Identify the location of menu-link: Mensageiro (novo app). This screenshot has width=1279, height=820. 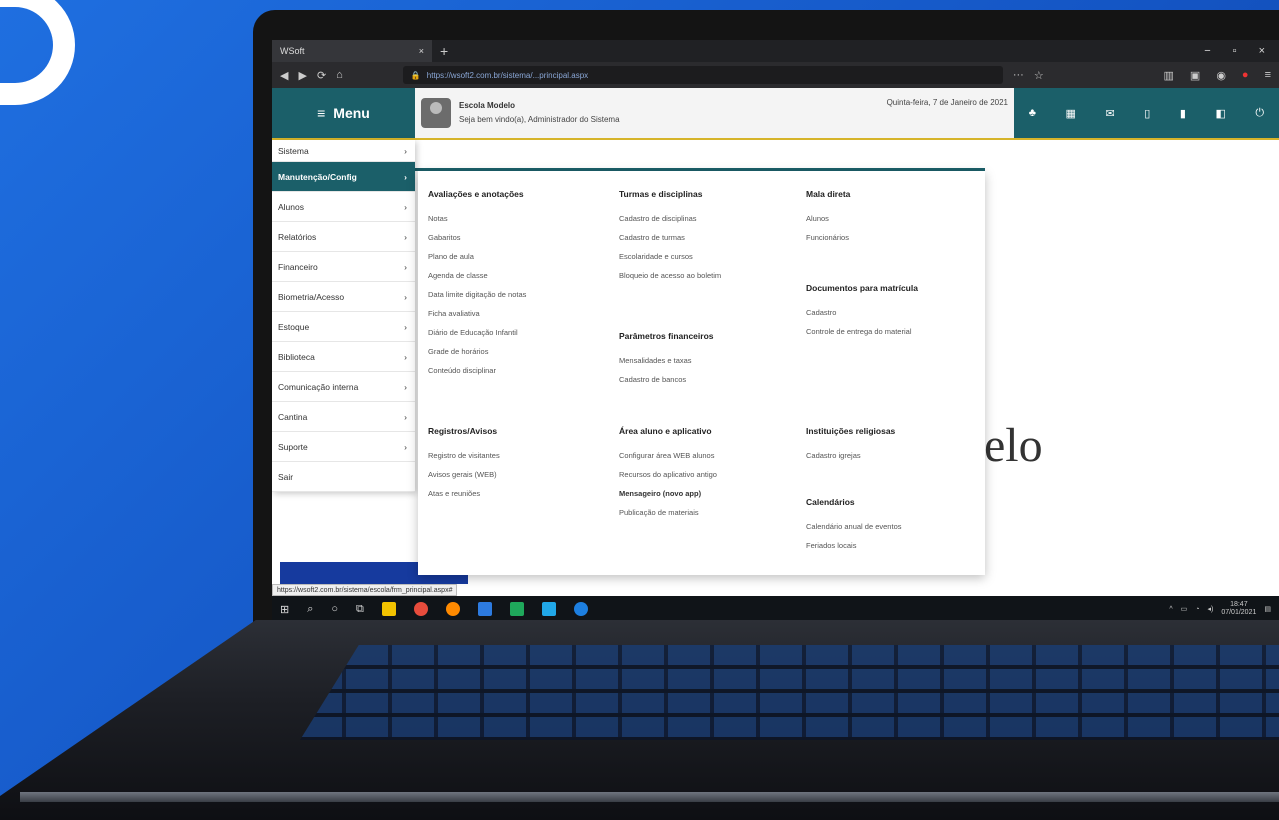
(709, 493).